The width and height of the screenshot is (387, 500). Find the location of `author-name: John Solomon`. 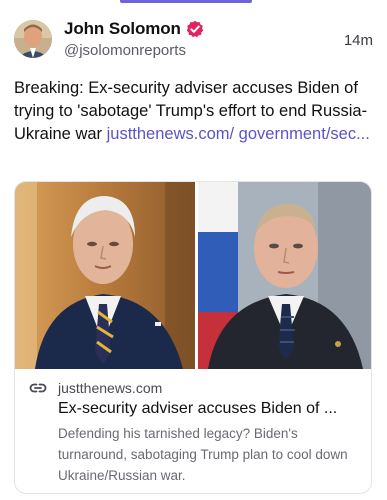

author-name: John Solomon is located at coordinates (122, 29).